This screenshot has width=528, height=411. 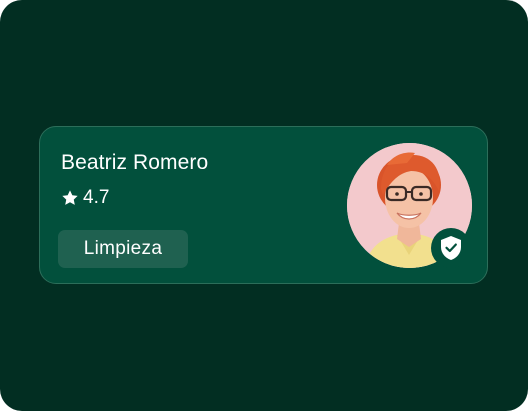 What do you see at coordinates (96, 197) in the screenshot?
I see `rating-value: 4.7` at bounding box center [96, 197].